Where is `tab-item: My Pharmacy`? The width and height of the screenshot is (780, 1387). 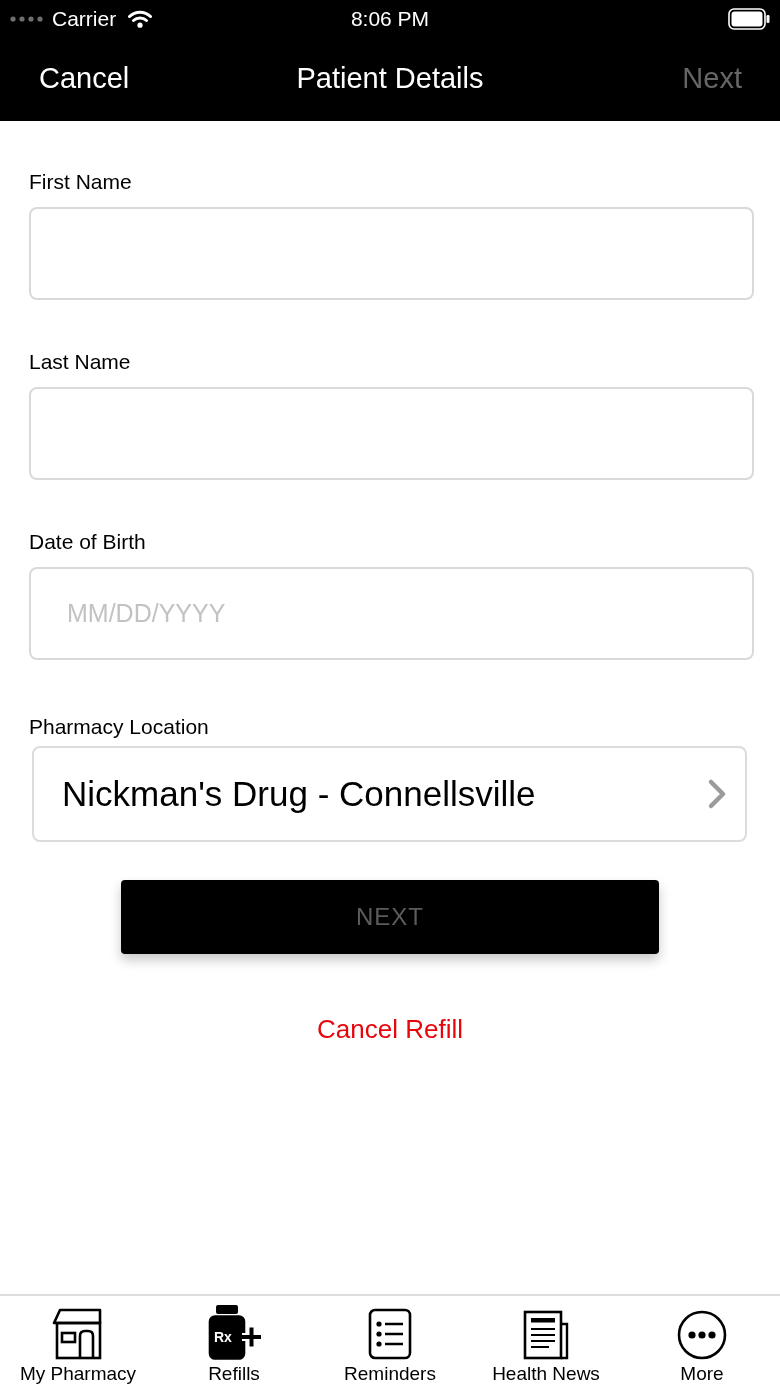 tab-item: My Pharmacy is located at coordinates (78, 1341).